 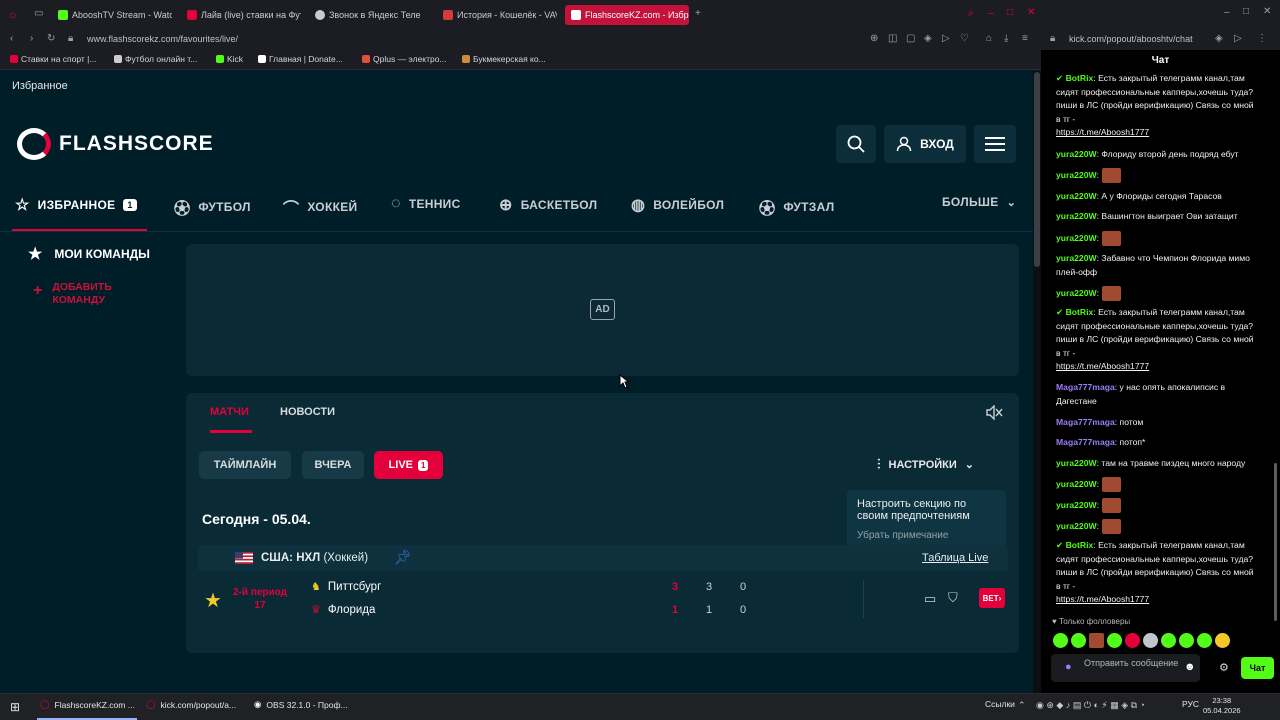 What do you see at coordinates (1125, 668) in the screenshot?
I see `chat-input: ● Отправить сообщение ☻` at bounding box center [1125, 668].